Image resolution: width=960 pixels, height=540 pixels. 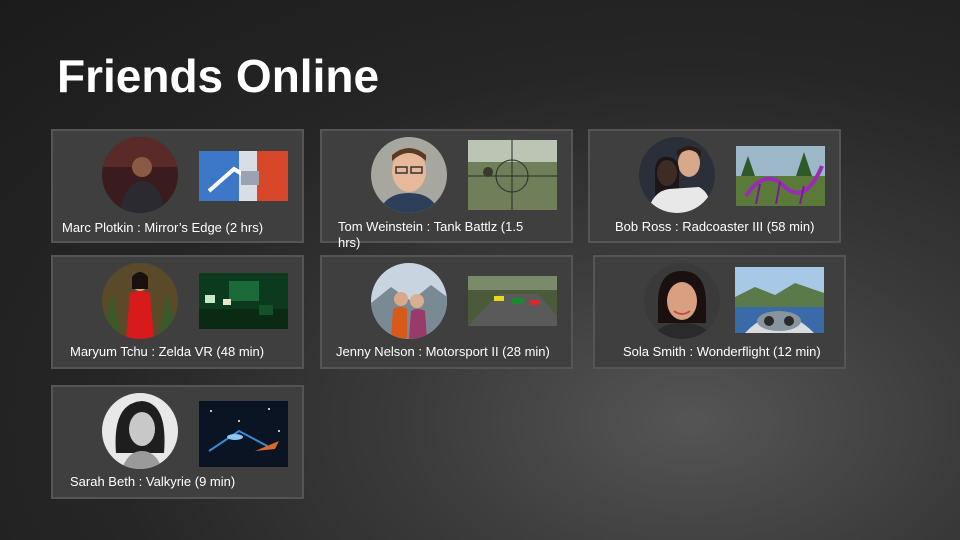 What do you see at coordinates (443, 351) in the screenshot?
I see `friend-status-label: Jenny Nelson : Motorsport II (28 min)` at bounding box center [443, 351].